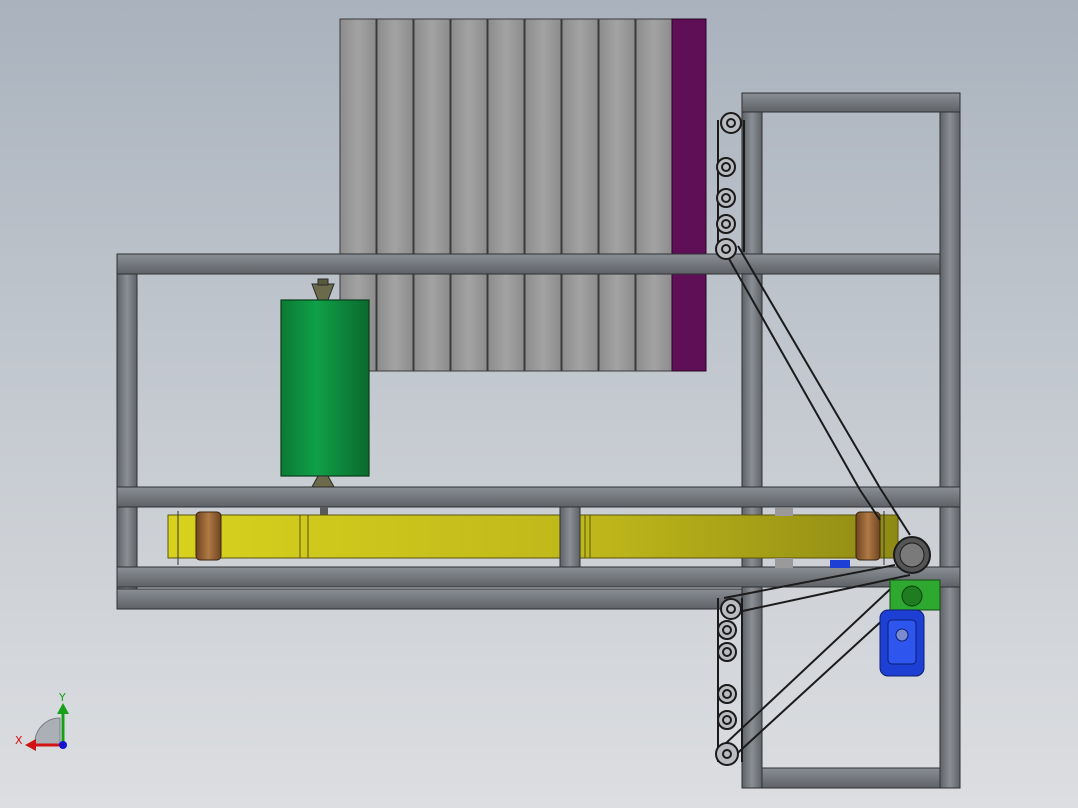 This screenshot has width=1078, height=808. What do you see at coordinates (325, 397) in the screenshot?
I see `press-roller` at bounding box center [325, 397].